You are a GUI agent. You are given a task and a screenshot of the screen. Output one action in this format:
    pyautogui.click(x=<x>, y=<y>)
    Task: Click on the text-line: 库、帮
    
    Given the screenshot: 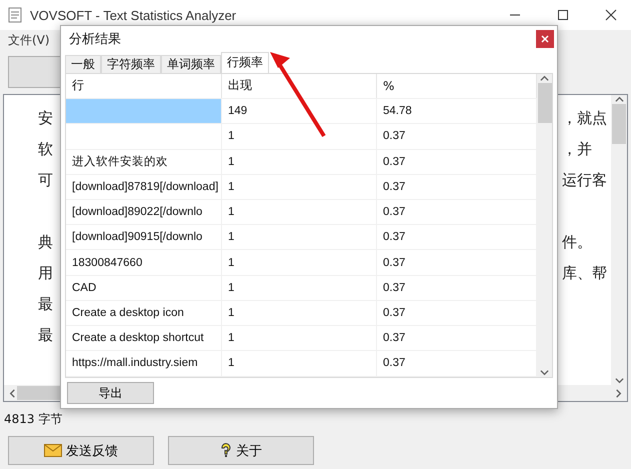 What is the action you would take?
    pyautogui.click(x=584, y=273)
    